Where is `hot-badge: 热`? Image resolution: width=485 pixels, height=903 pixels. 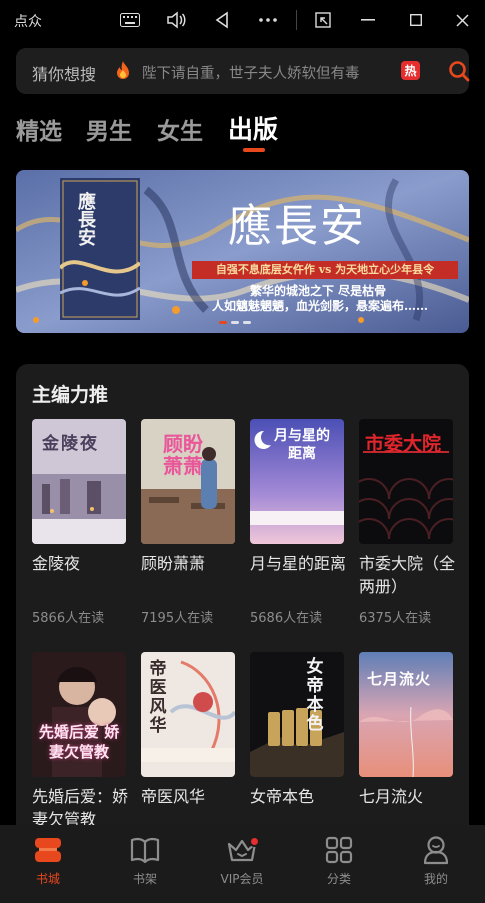 hot-badge: 热 is located at coordinates (410, 70).